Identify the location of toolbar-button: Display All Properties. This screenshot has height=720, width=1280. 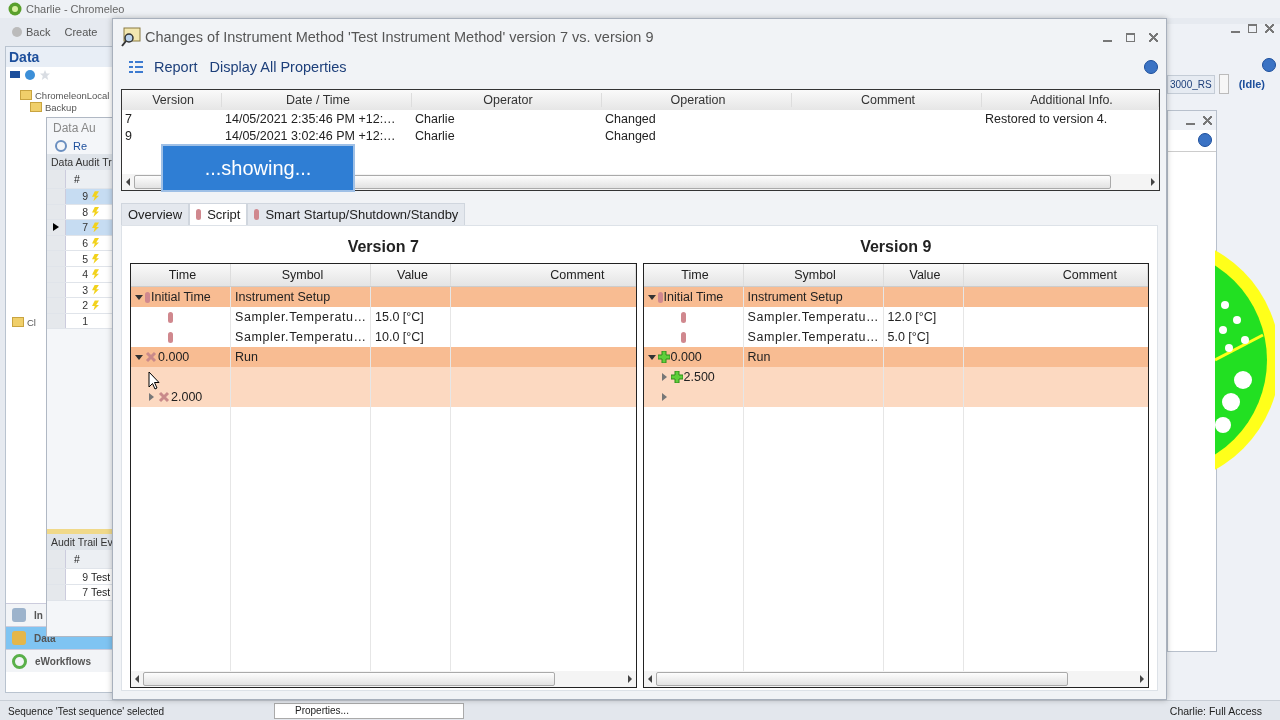
(278, 67).